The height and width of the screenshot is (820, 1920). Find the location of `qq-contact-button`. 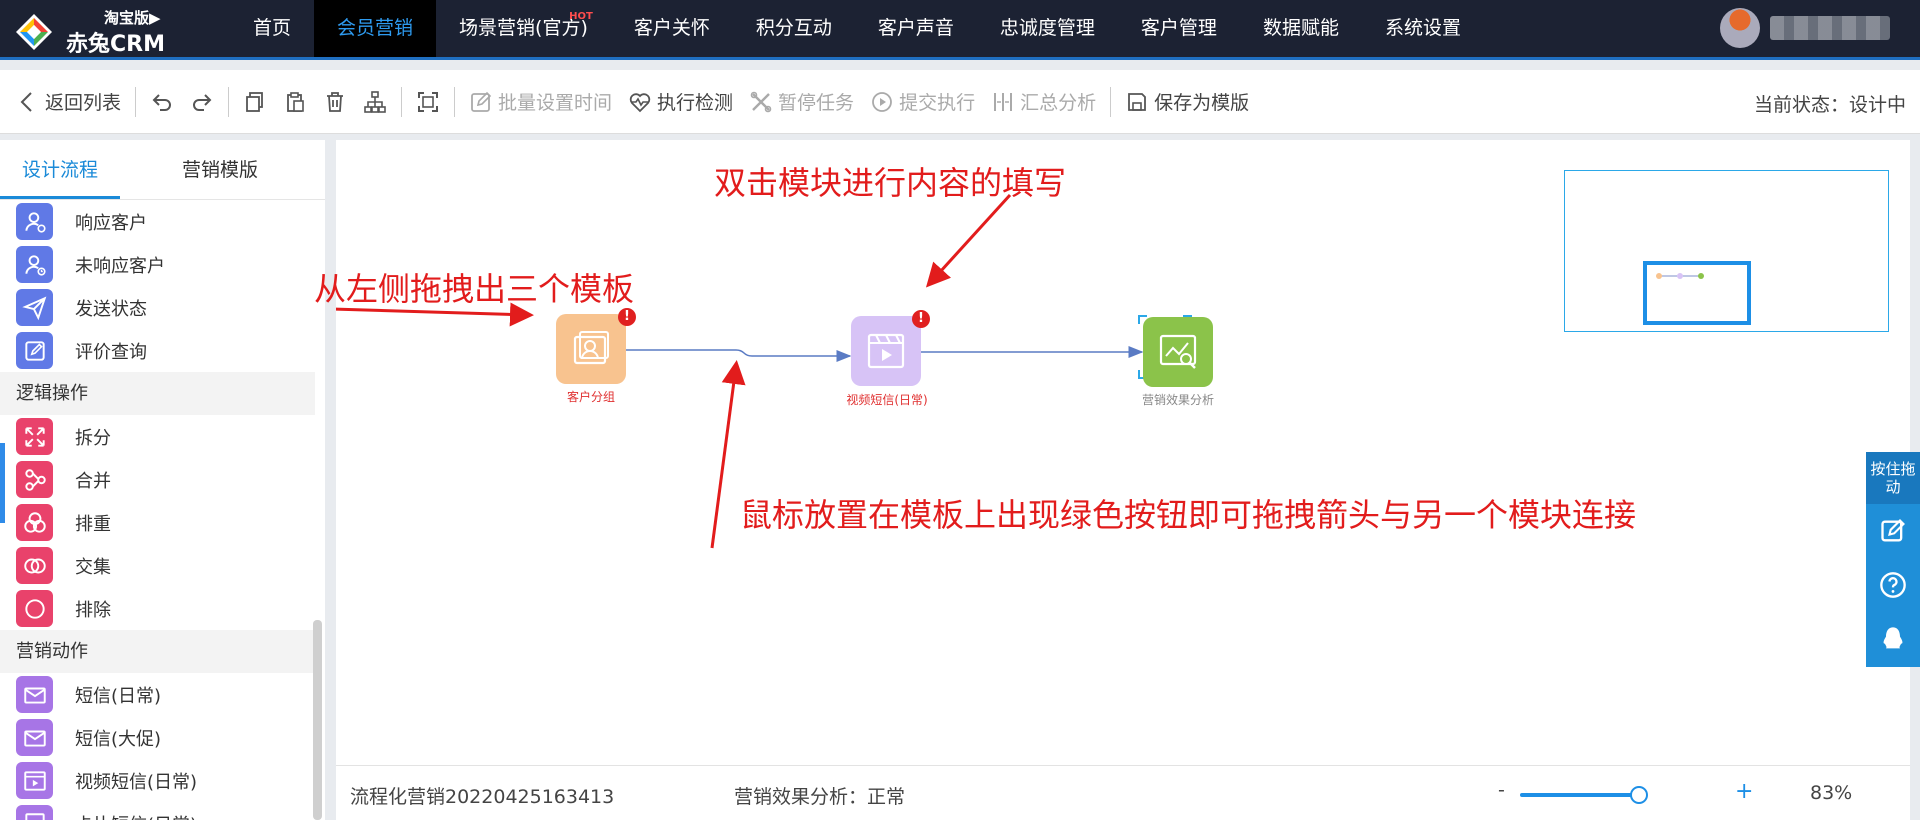

qq-contact-button is located at coordinates (1893, 639).